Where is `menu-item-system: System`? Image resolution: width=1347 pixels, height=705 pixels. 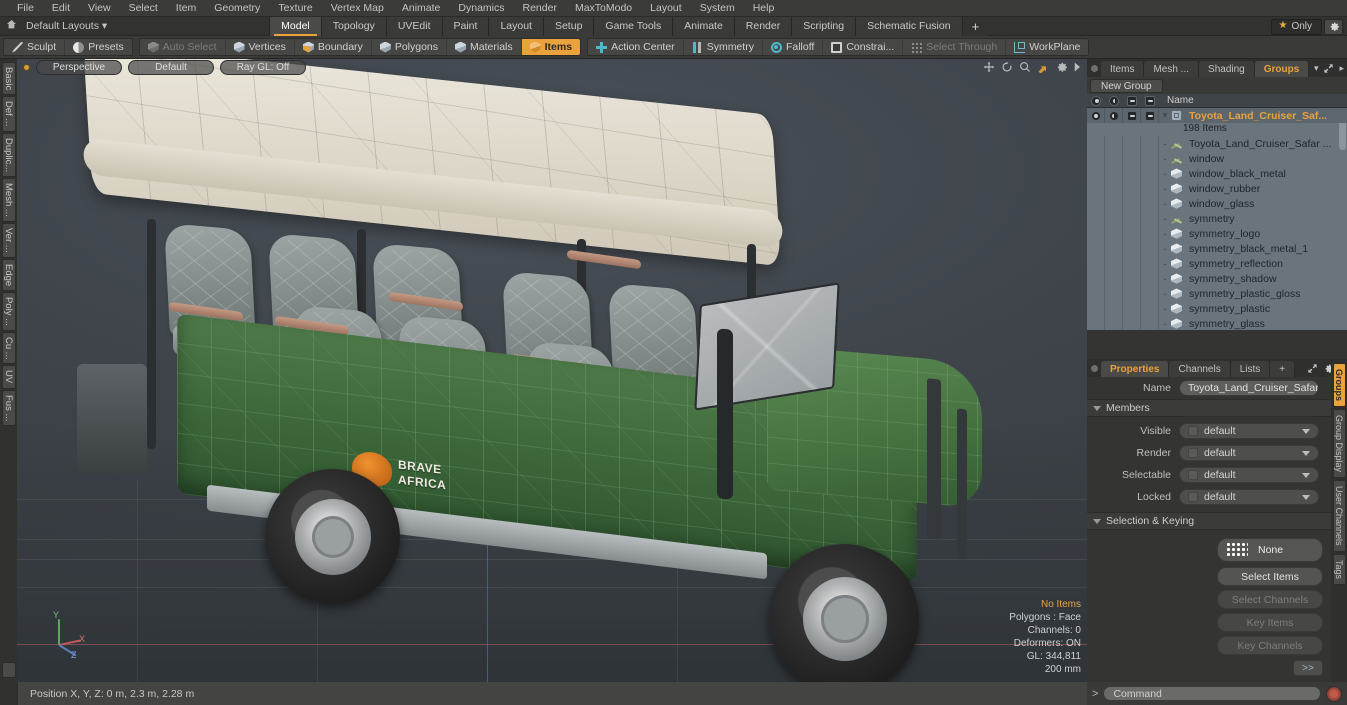
menu-item-system: System is located at coordinates (717, 8).